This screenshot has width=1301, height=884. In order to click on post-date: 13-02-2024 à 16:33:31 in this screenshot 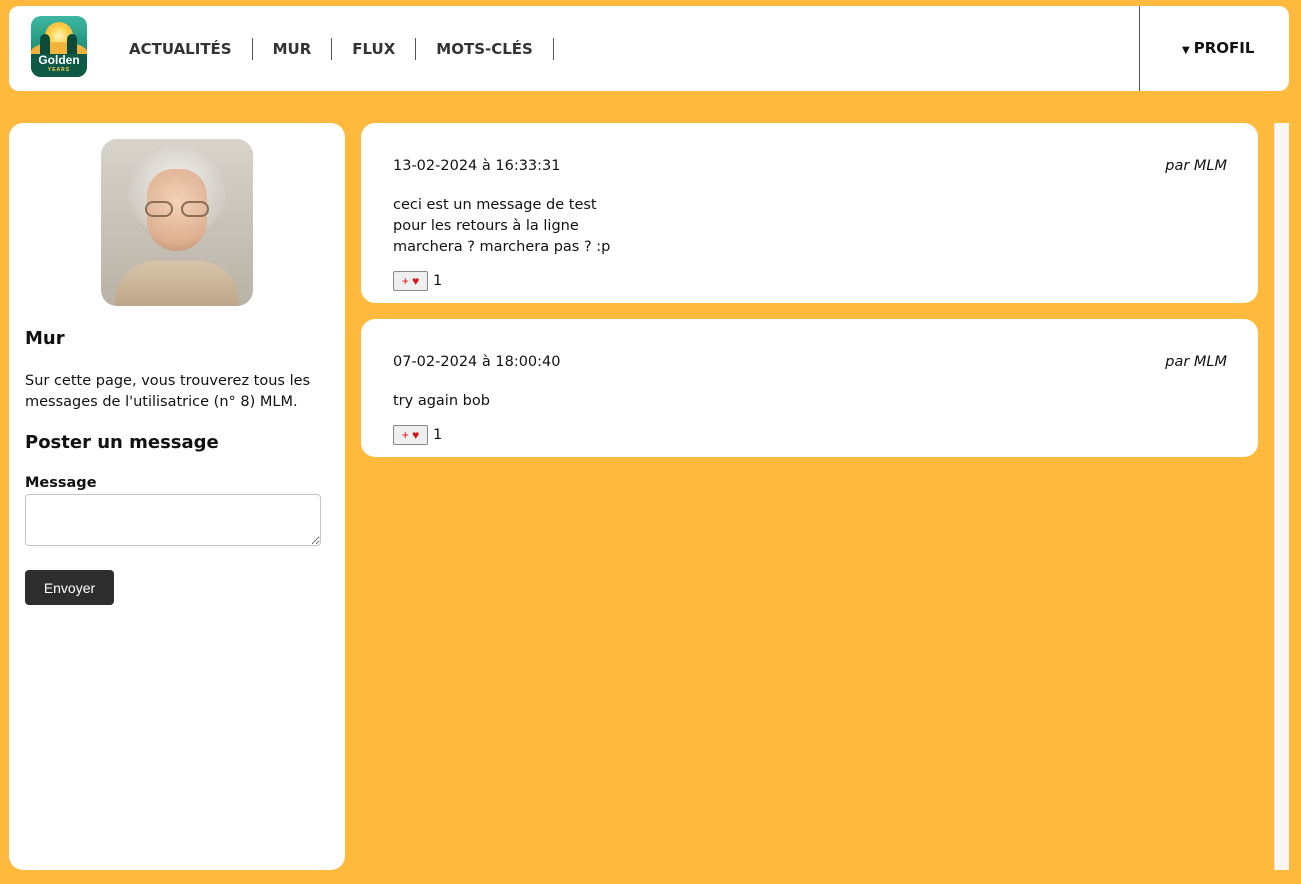, I will do `click(477, 166)`.